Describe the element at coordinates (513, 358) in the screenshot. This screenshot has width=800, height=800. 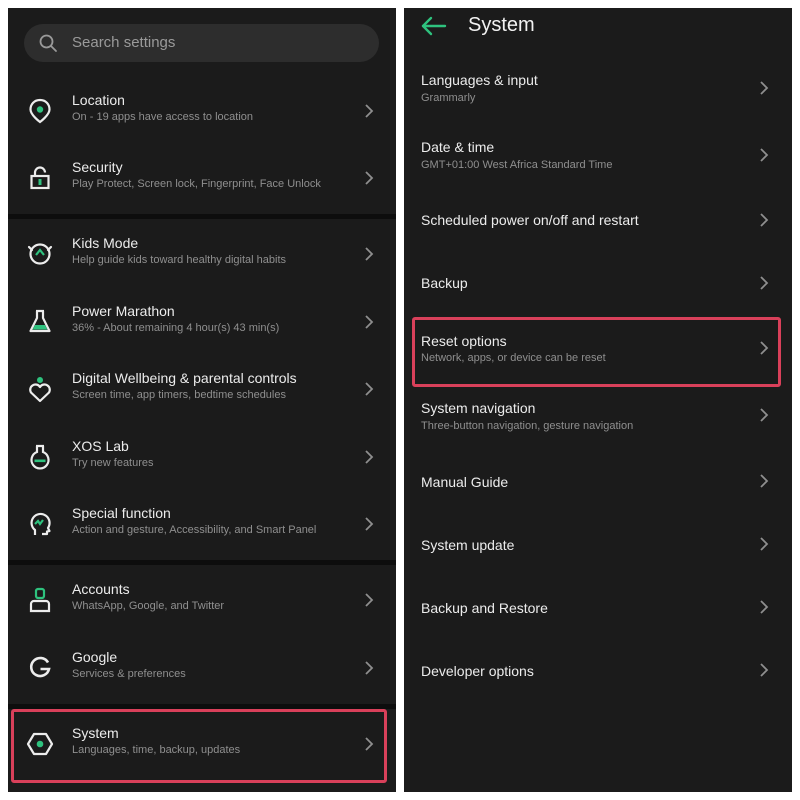
I see `item-subtitle: Network, apps, or device can be reset` at that location.